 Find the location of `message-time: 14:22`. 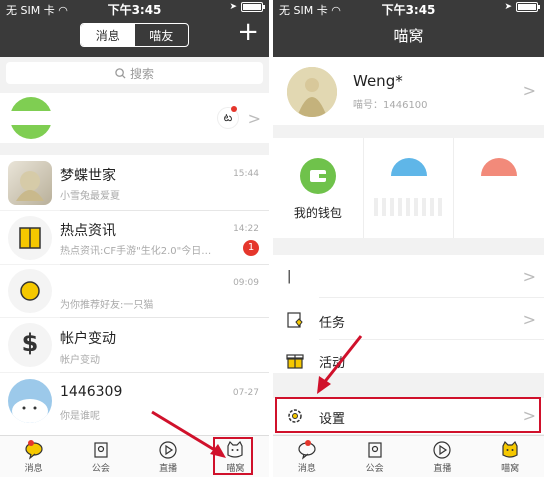

message-time: 14:22 is located at coordinates (246, 229).